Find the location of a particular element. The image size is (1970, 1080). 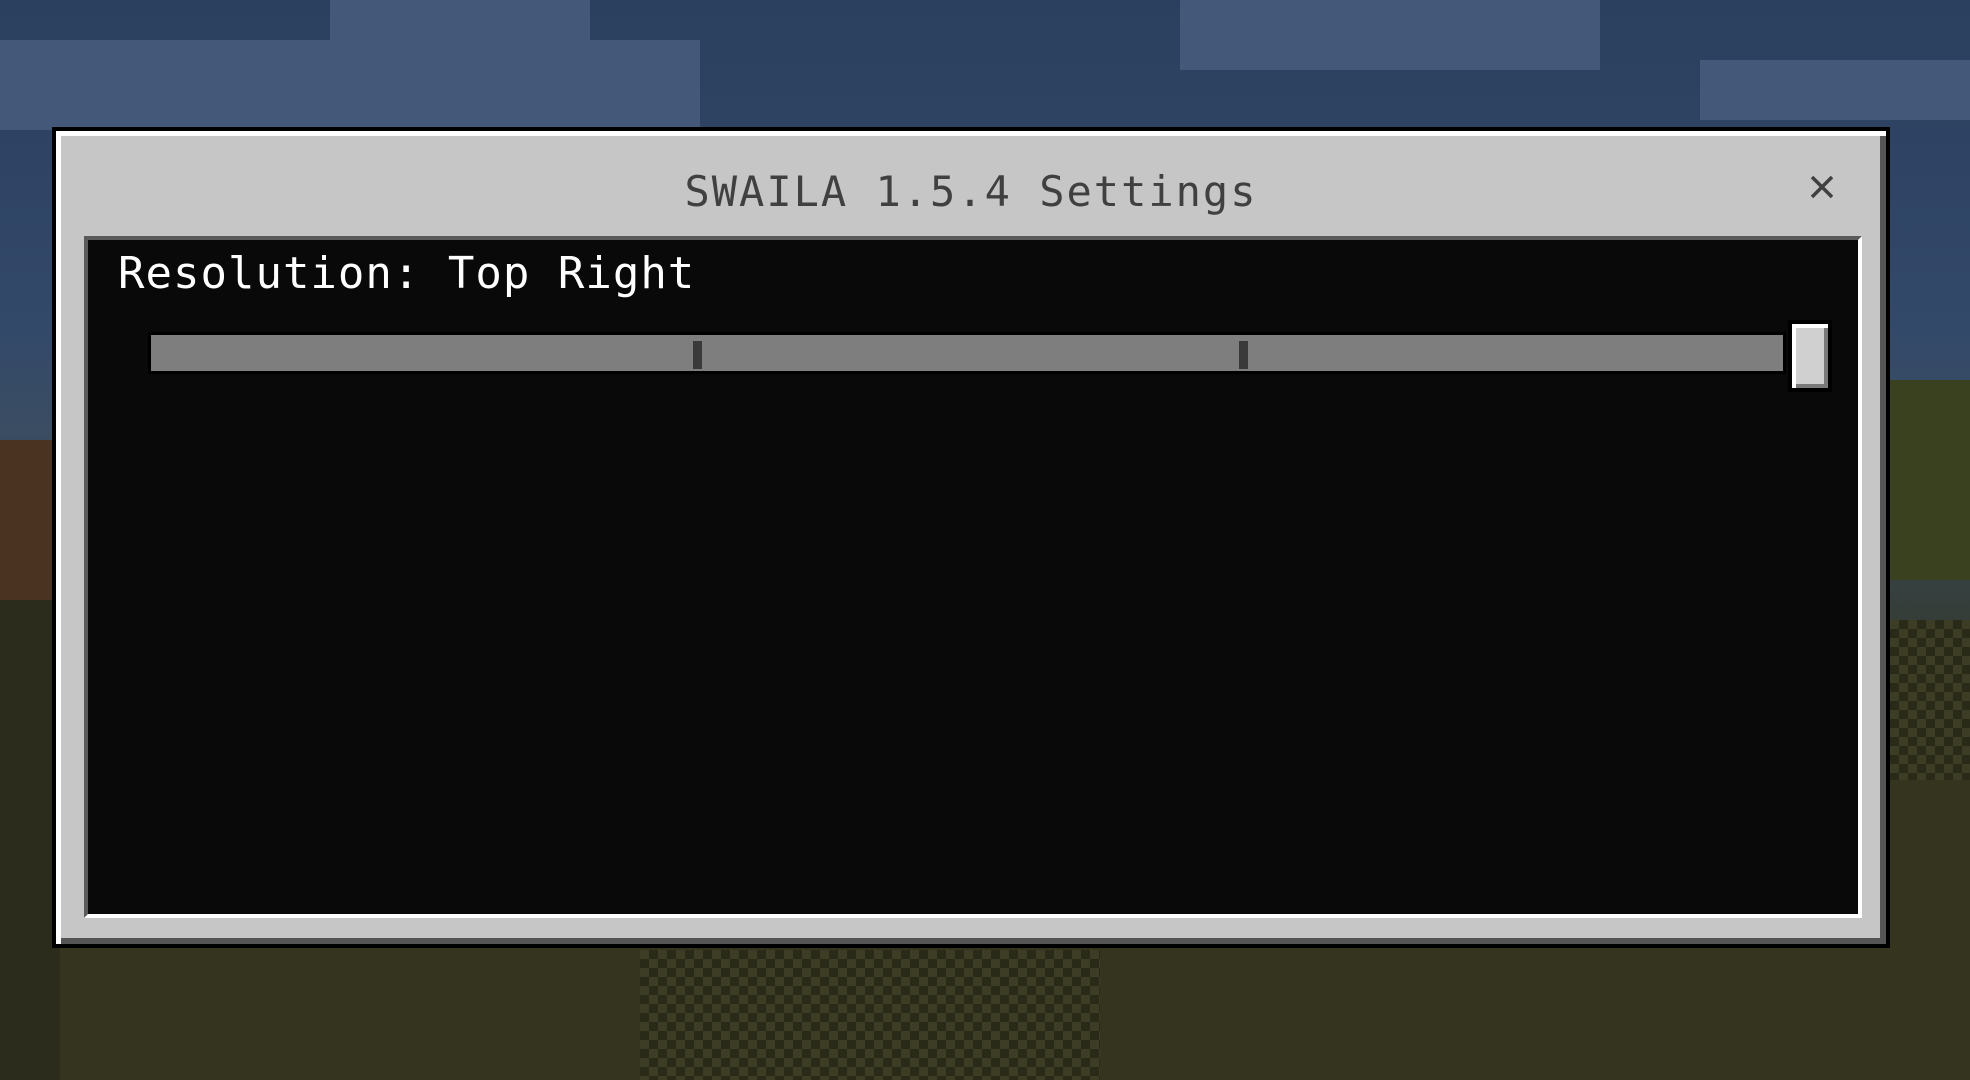

tree-trunk is located at coordinates (26, 520).